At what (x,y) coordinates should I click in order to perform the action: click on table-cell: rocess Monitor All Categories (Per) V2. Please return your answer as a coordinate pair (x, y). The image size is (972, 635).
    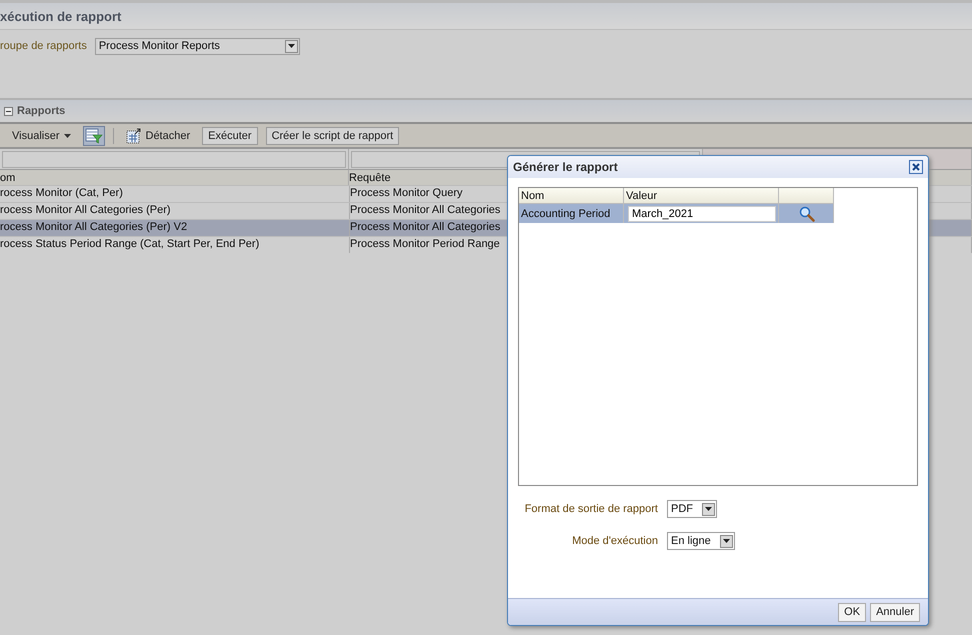
    Looking at the image, I should click on (94, 227).